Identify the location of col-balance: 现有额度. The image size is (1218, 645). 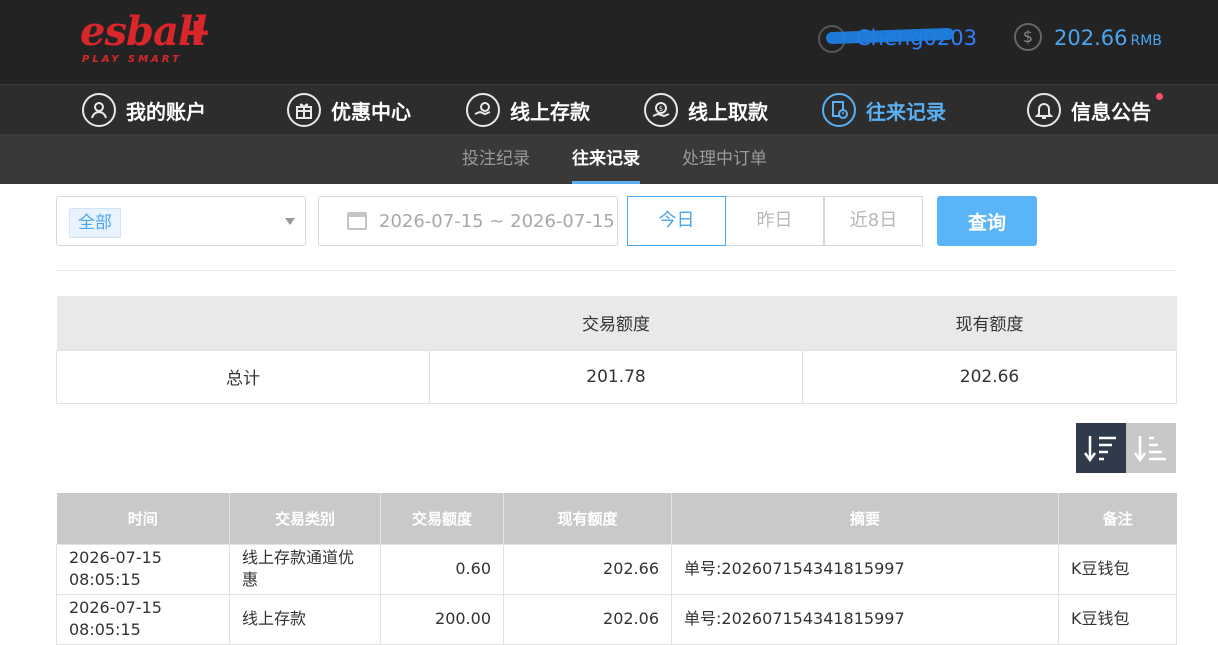
(587, 518).